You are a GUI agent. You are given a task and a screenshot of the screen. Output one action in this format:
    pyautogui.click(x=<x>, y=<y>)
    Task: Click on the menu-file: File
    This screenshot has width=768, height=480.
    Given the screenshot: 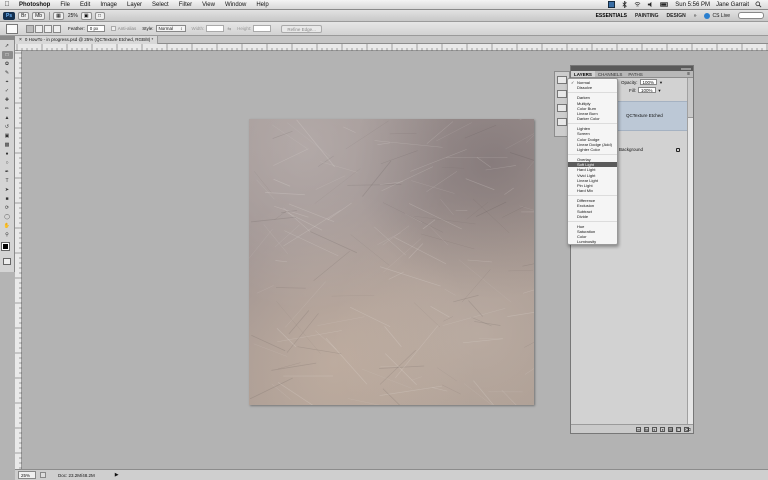 What is the action you would take?
    pyautogui.click(x=65, y=5)
    